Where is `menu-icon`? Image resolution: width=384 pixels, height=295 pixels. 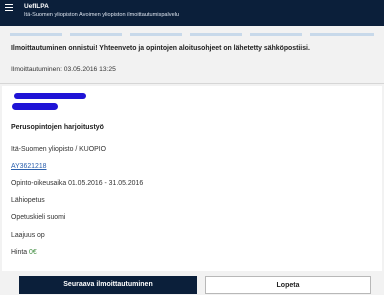 menu-icon is located at coordinates (9, 8).